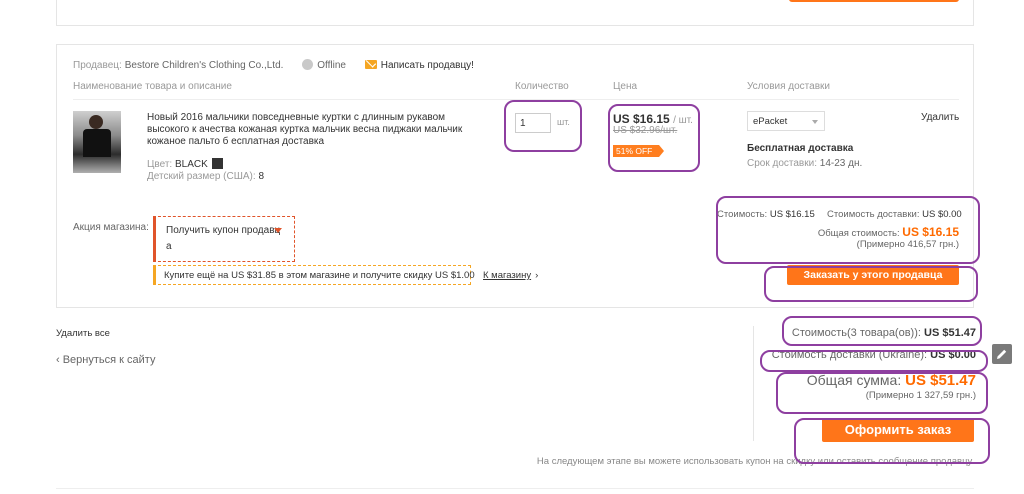 The width and height of the screenshot is (1024, 494). I want to click on edit-button, so click(1002, 354).